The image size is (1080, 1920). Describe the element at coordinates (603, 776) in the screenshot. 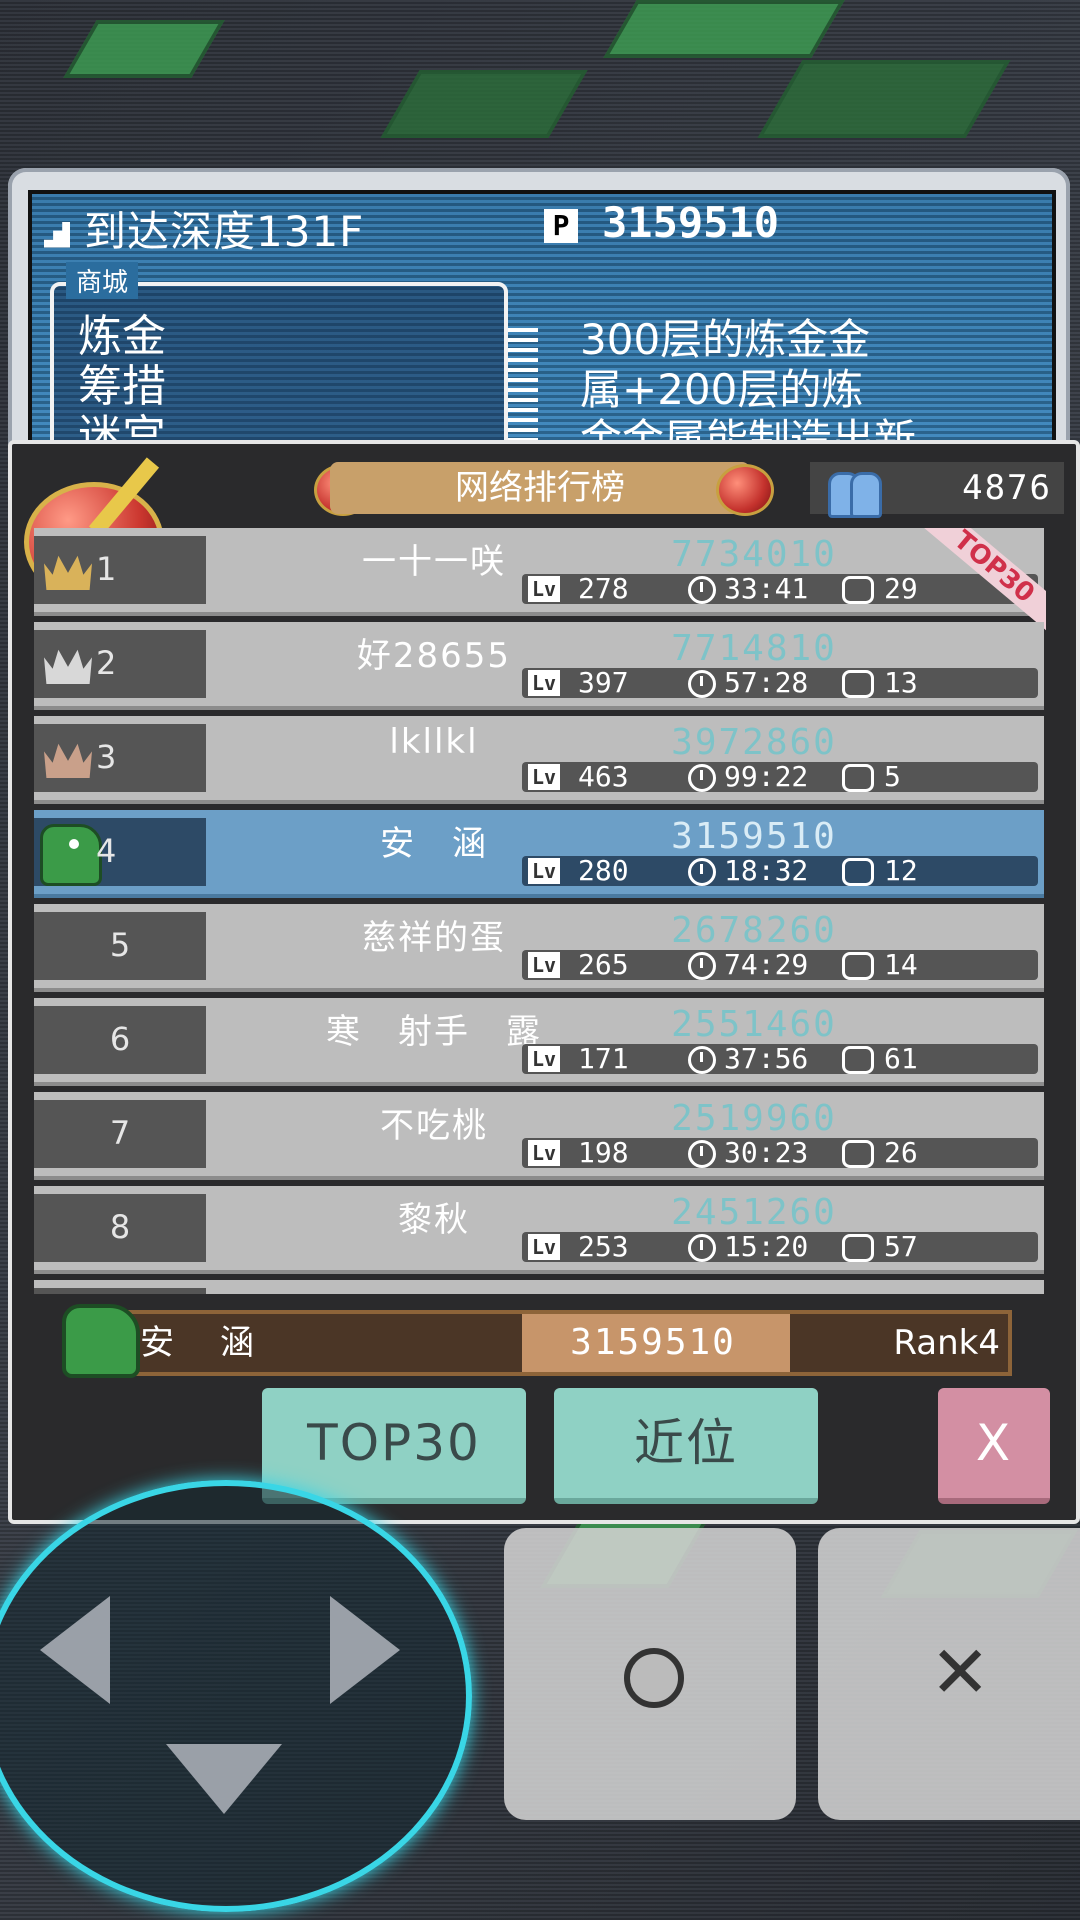

I see `level-value: 463` at that location.